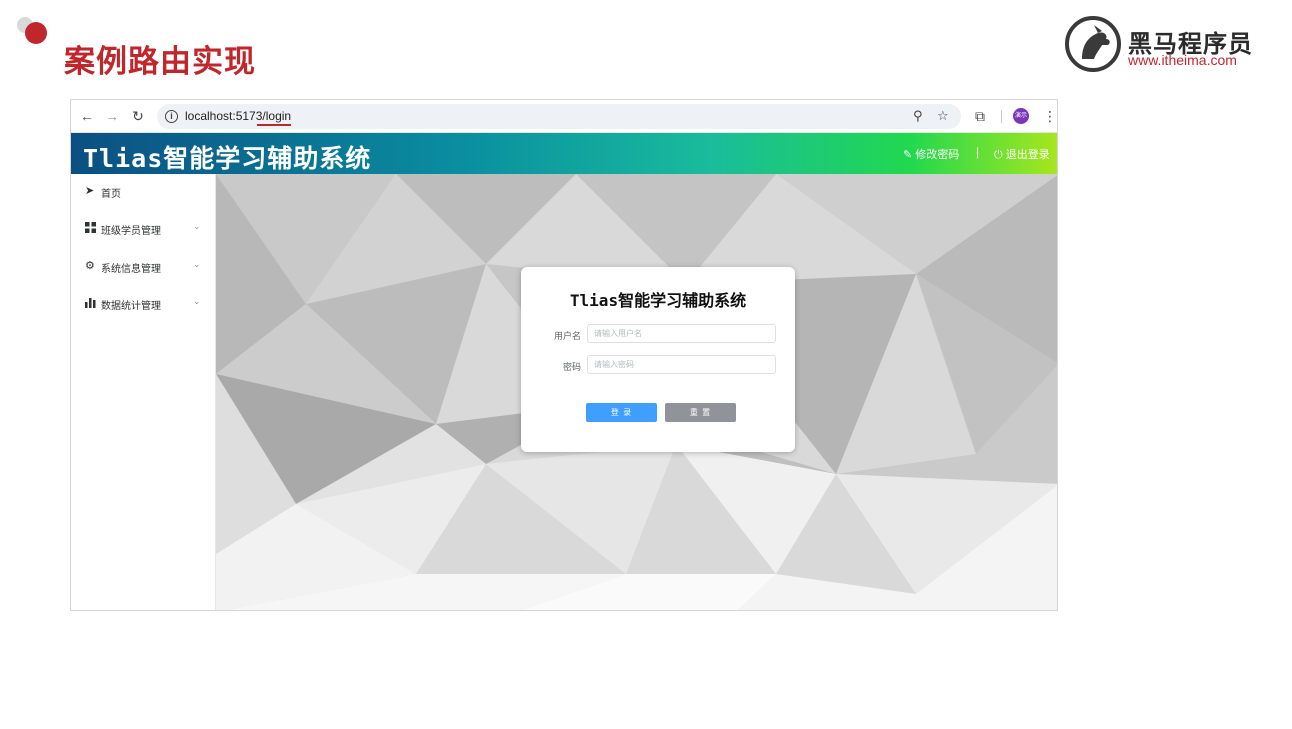 Image resolution: width=1292 pixels, height=729 pixels. What do you see at coordinates (1000, 155) in the screenshot?
I see `power-icon: ⏻` at bounding box center [1000, 155].